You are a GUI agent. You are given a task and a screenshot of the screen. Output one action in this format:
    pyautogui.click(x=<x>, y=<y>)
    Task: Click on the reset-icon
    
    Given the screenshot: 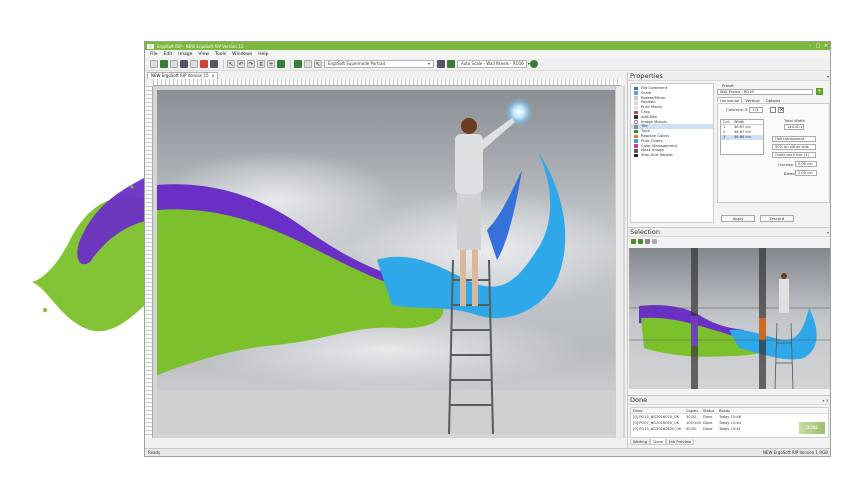 What is the action you would take?
    pyautogui.click(x=773, y=109)
    